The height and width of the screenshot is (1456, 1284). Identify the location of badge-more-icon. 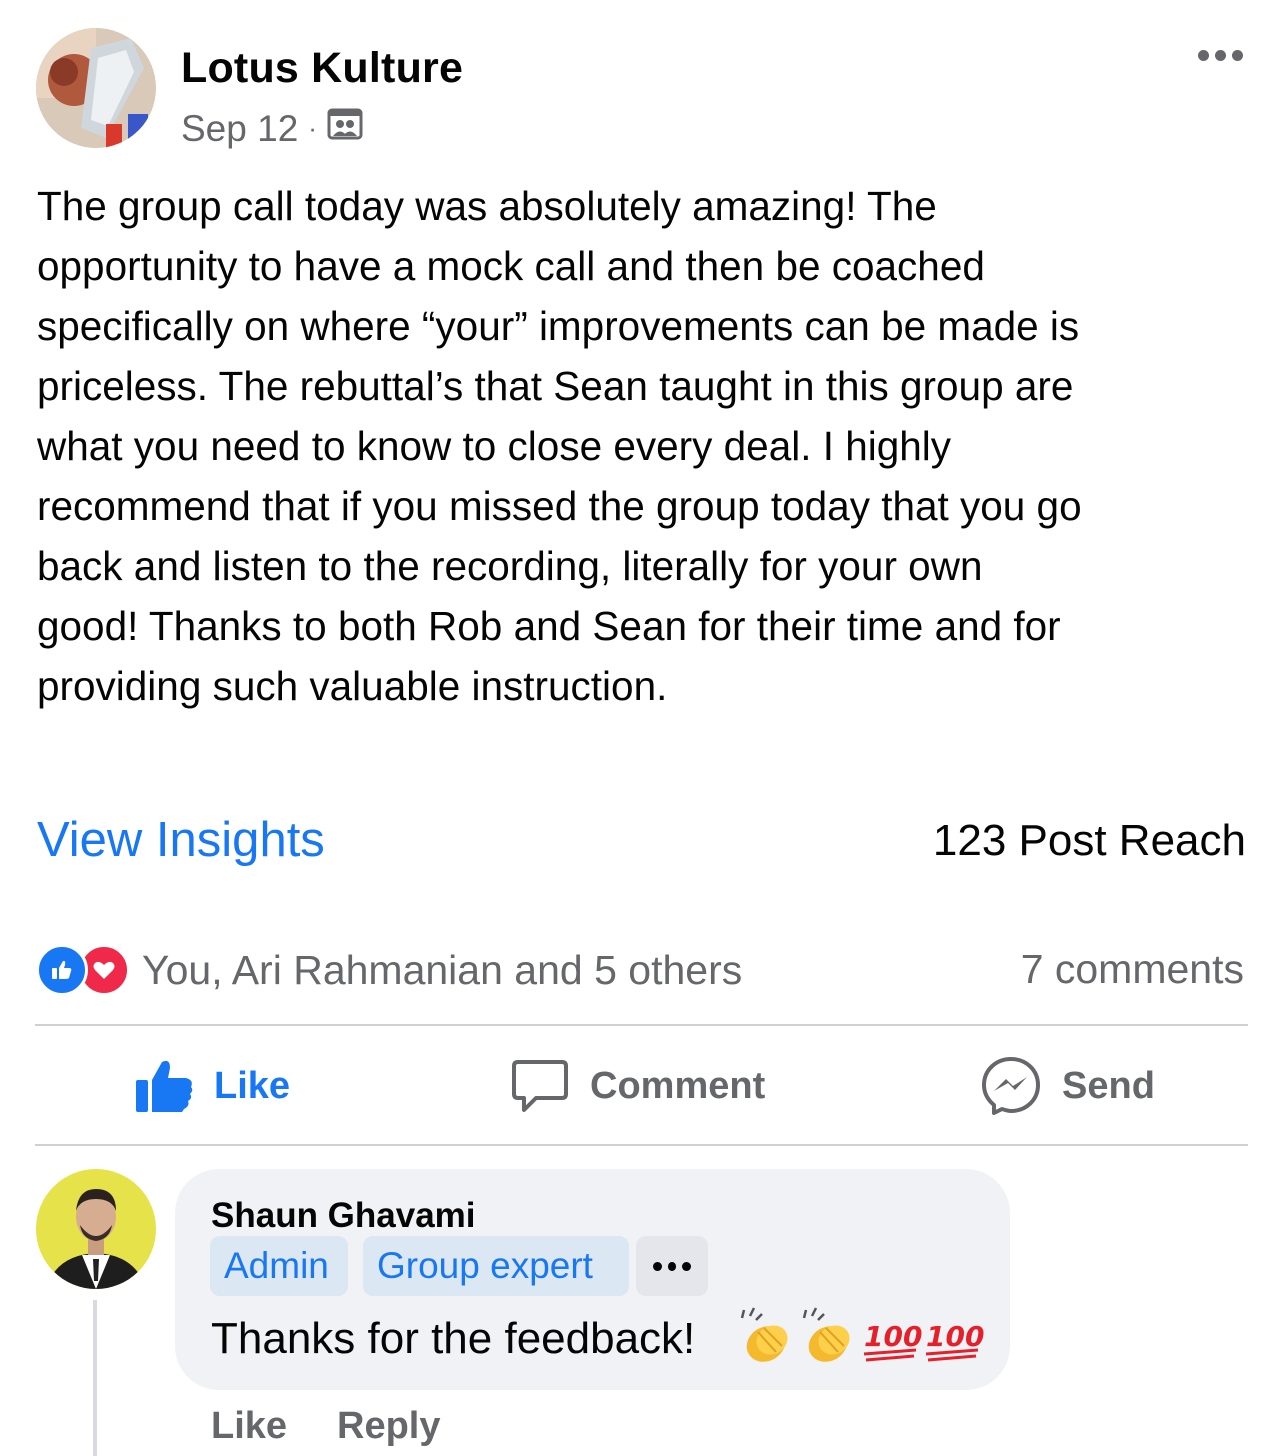
(672, 1266).